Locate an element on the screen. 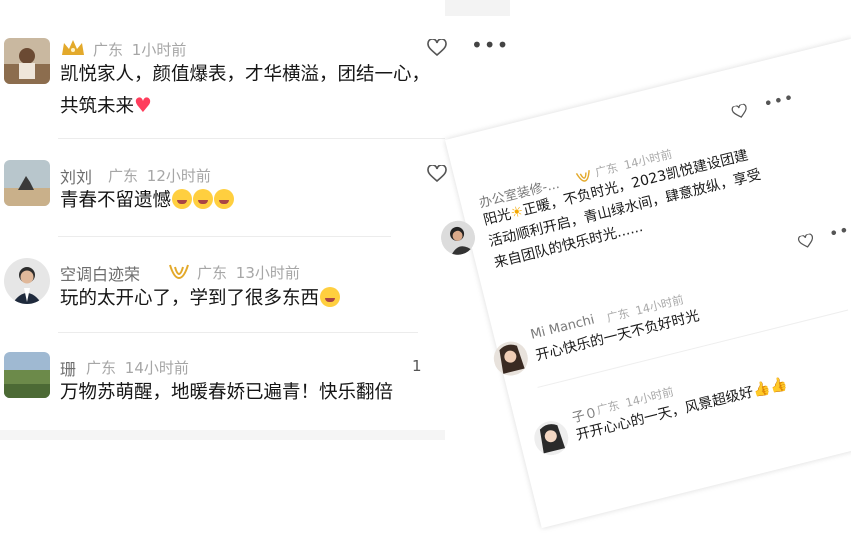  comment-text: 万物苏萌醒，地暖春娇已遍青！快乐翻倍 is located at coordinates (227, 392).